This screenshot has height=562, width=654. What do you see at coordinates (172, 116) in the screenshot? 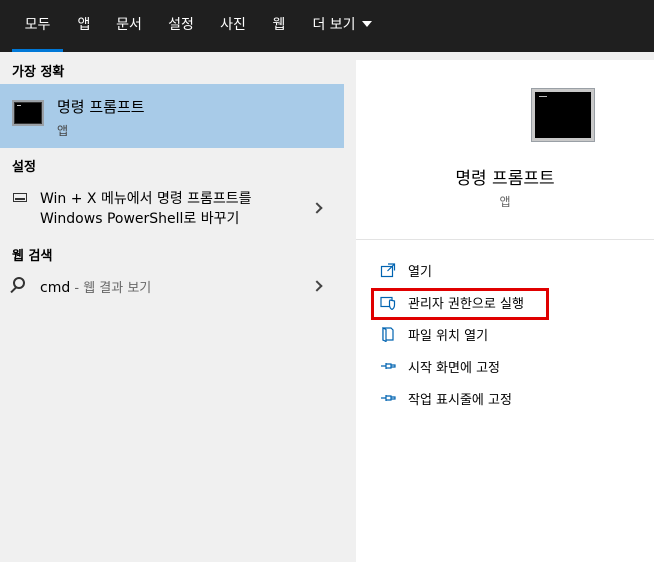
I see `best-match-item: 명령 프롬프트 앱` at bounding box center [172, 116].